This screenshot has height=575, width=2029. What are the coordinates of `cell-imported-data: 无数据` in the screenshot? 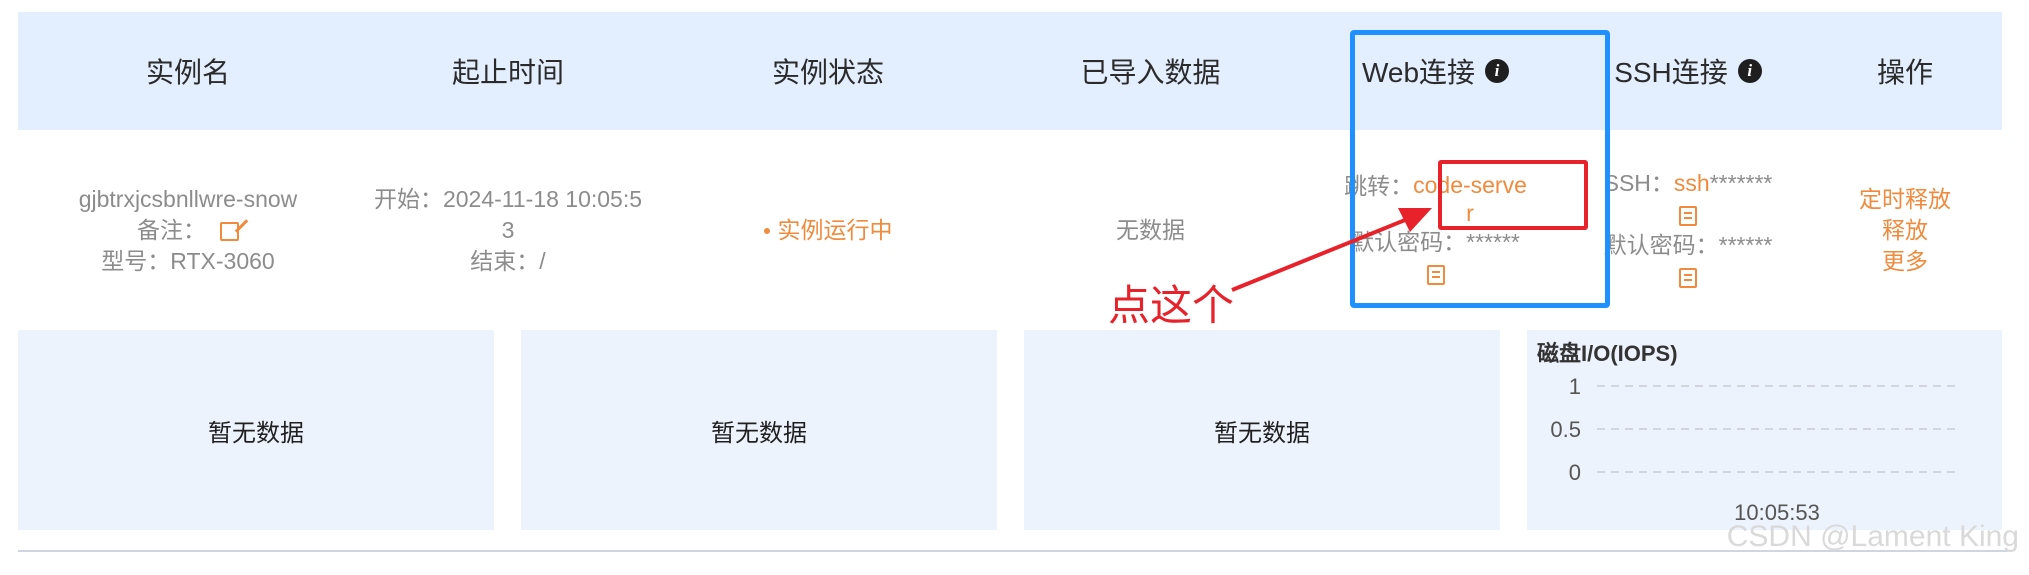 It's located at (1150, 229).